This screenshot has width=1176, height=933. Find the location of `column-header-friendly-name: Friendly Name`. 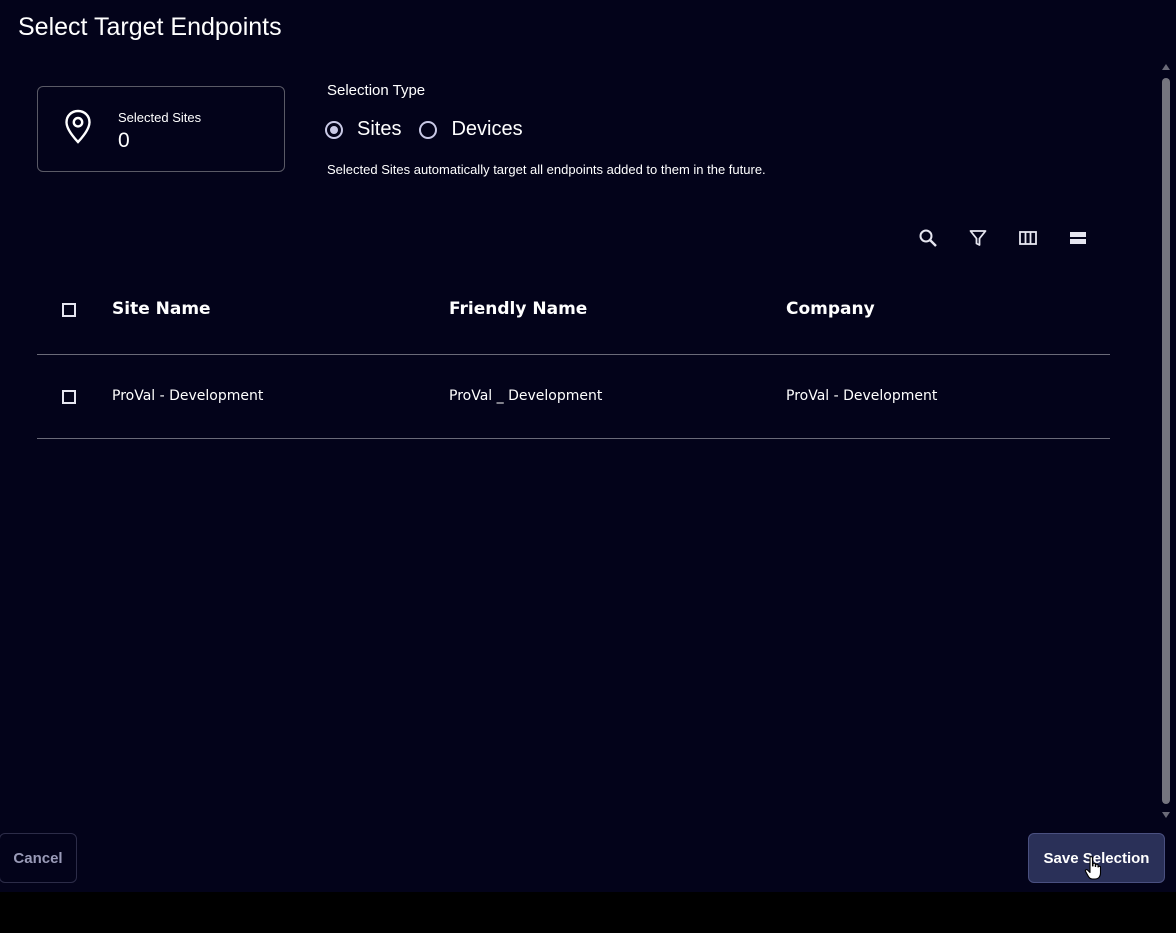

column-header-friendly-name: Friendly Name is located at coordinates (518, 309).